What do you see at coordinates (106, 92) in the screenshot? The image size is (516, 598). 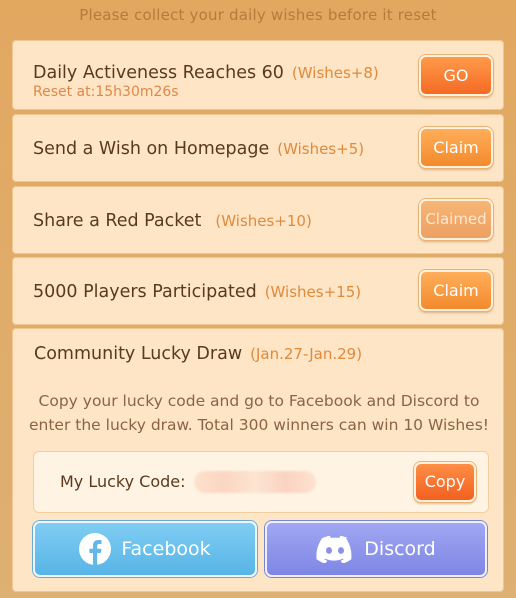 I see `reset-timer: Reset at:15h30m26s` at bounding box center [106, 92].